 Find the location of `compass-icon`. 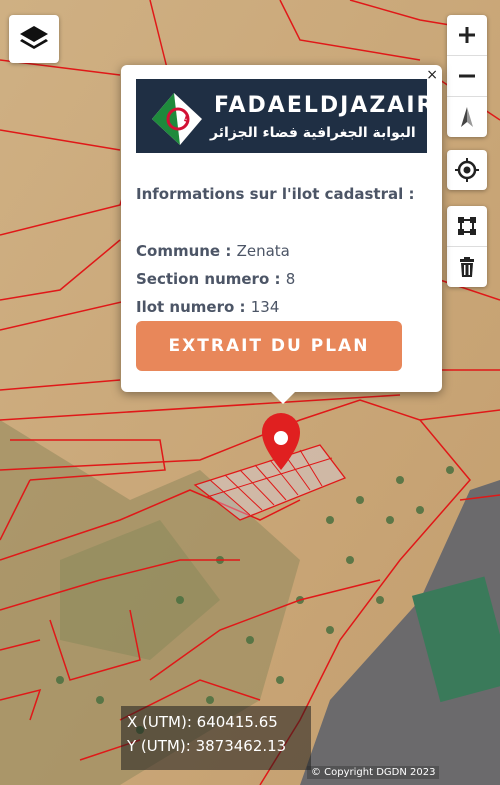

compass-icon is located at coordinates (467, 117).